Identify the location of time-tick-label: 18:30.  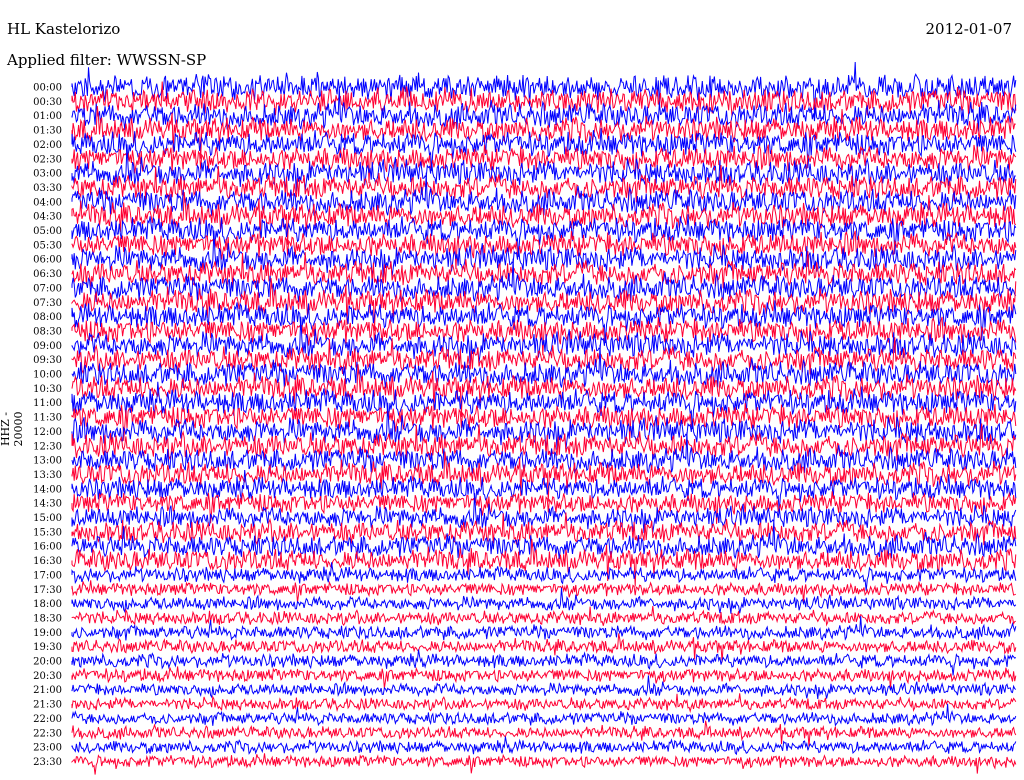
(47, 618).